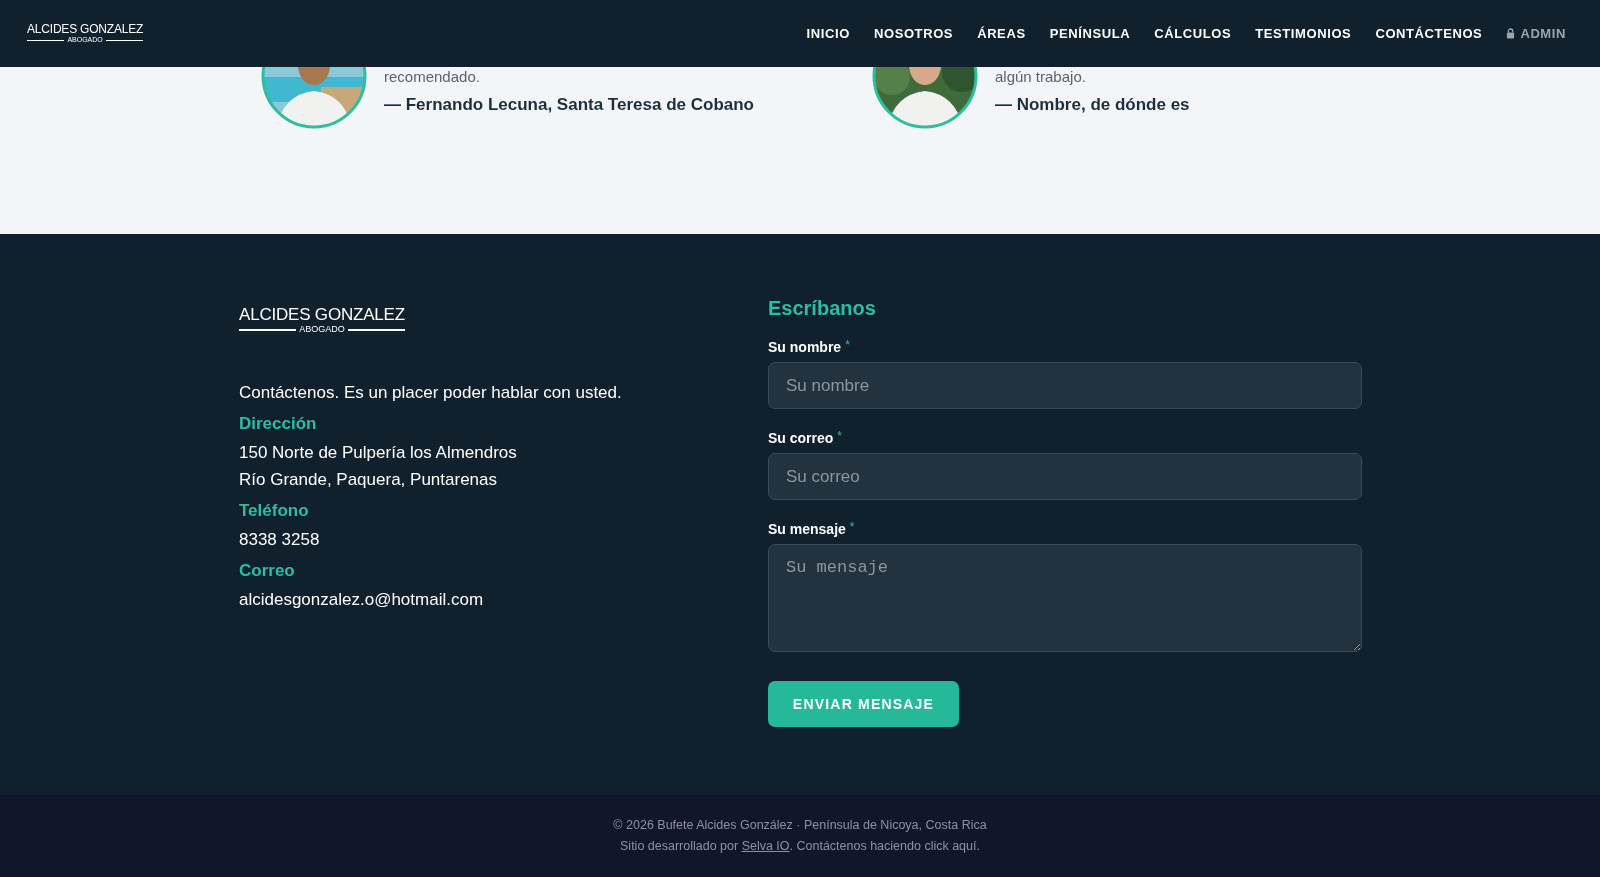 This screenshot has height=877, width=1600. Describe the element at coordinates (1090, 33) in the screenshot. I see `nav-link: PENÍNSULA` at that location.